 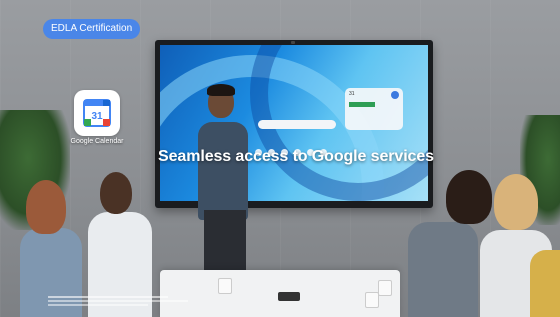 I want to click on camera-icon, so click(x=293, y=42).